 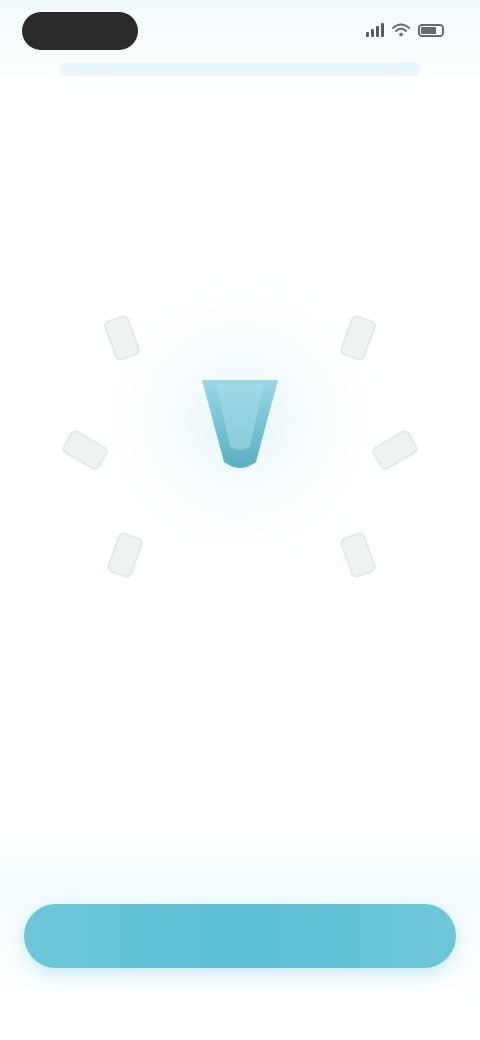 I want to click on status-time-pill, so click(x=80, y=31).